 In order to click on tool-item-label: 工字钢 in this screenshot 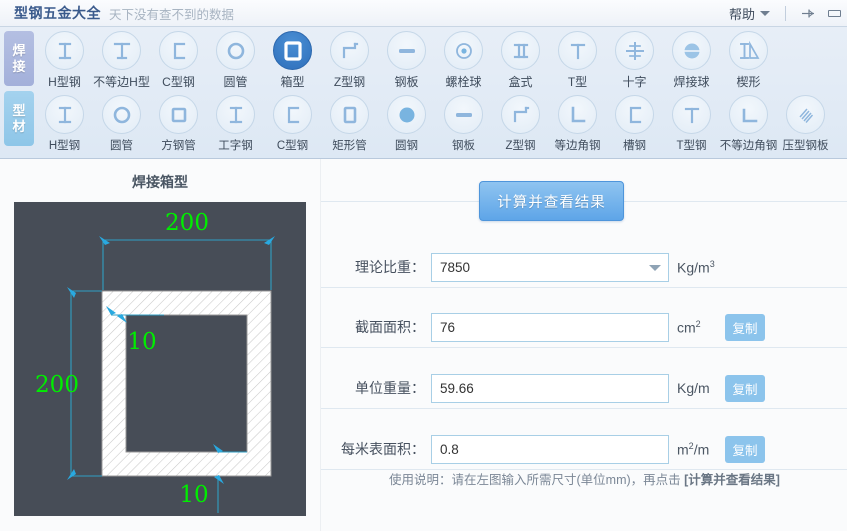, I will do `click(235, 146)`.